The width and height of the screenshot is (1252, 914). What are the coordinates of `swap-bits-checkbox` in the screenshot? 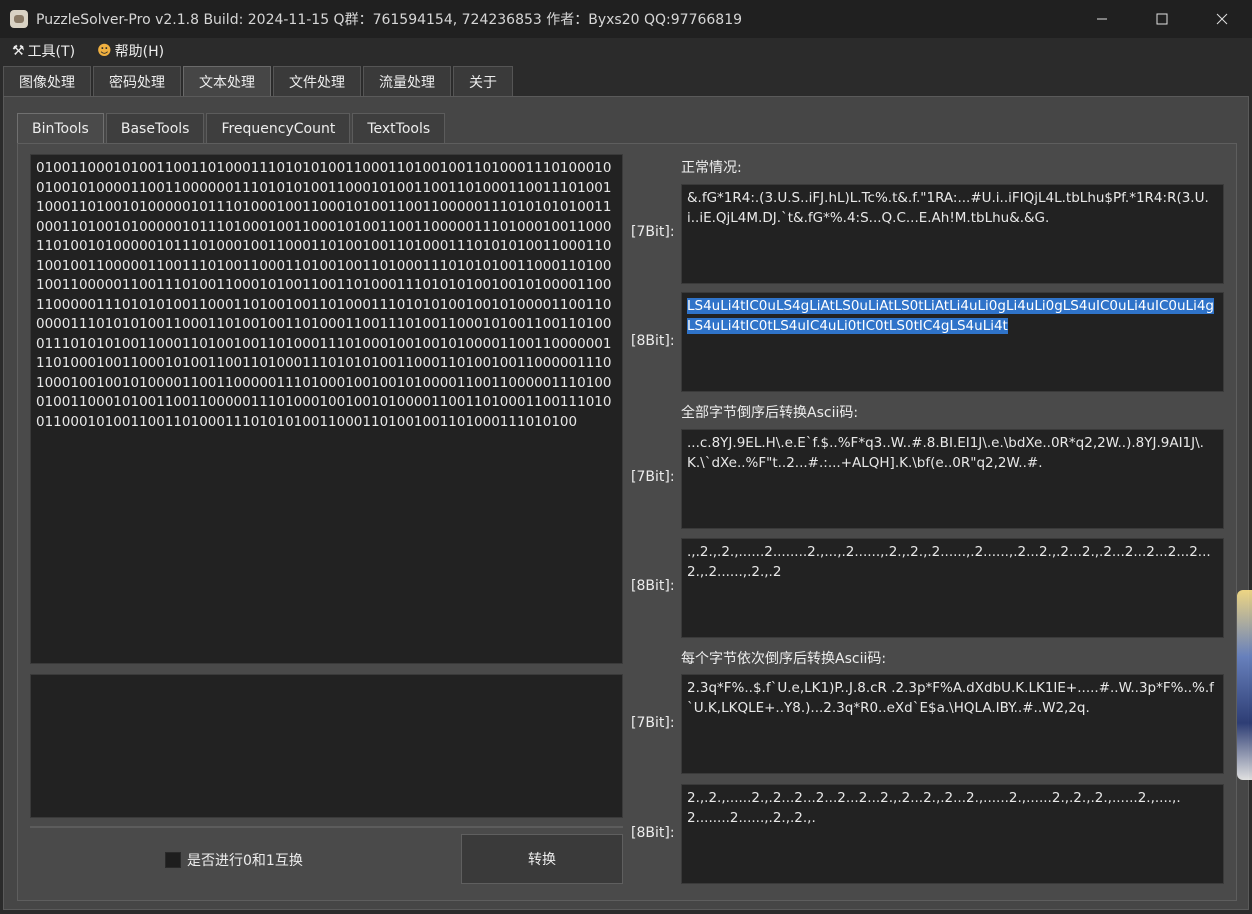 It's located at (173, 860).